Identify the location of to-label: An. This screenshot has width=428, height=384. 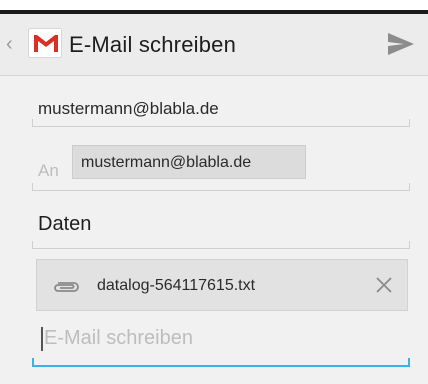
(48, 170).